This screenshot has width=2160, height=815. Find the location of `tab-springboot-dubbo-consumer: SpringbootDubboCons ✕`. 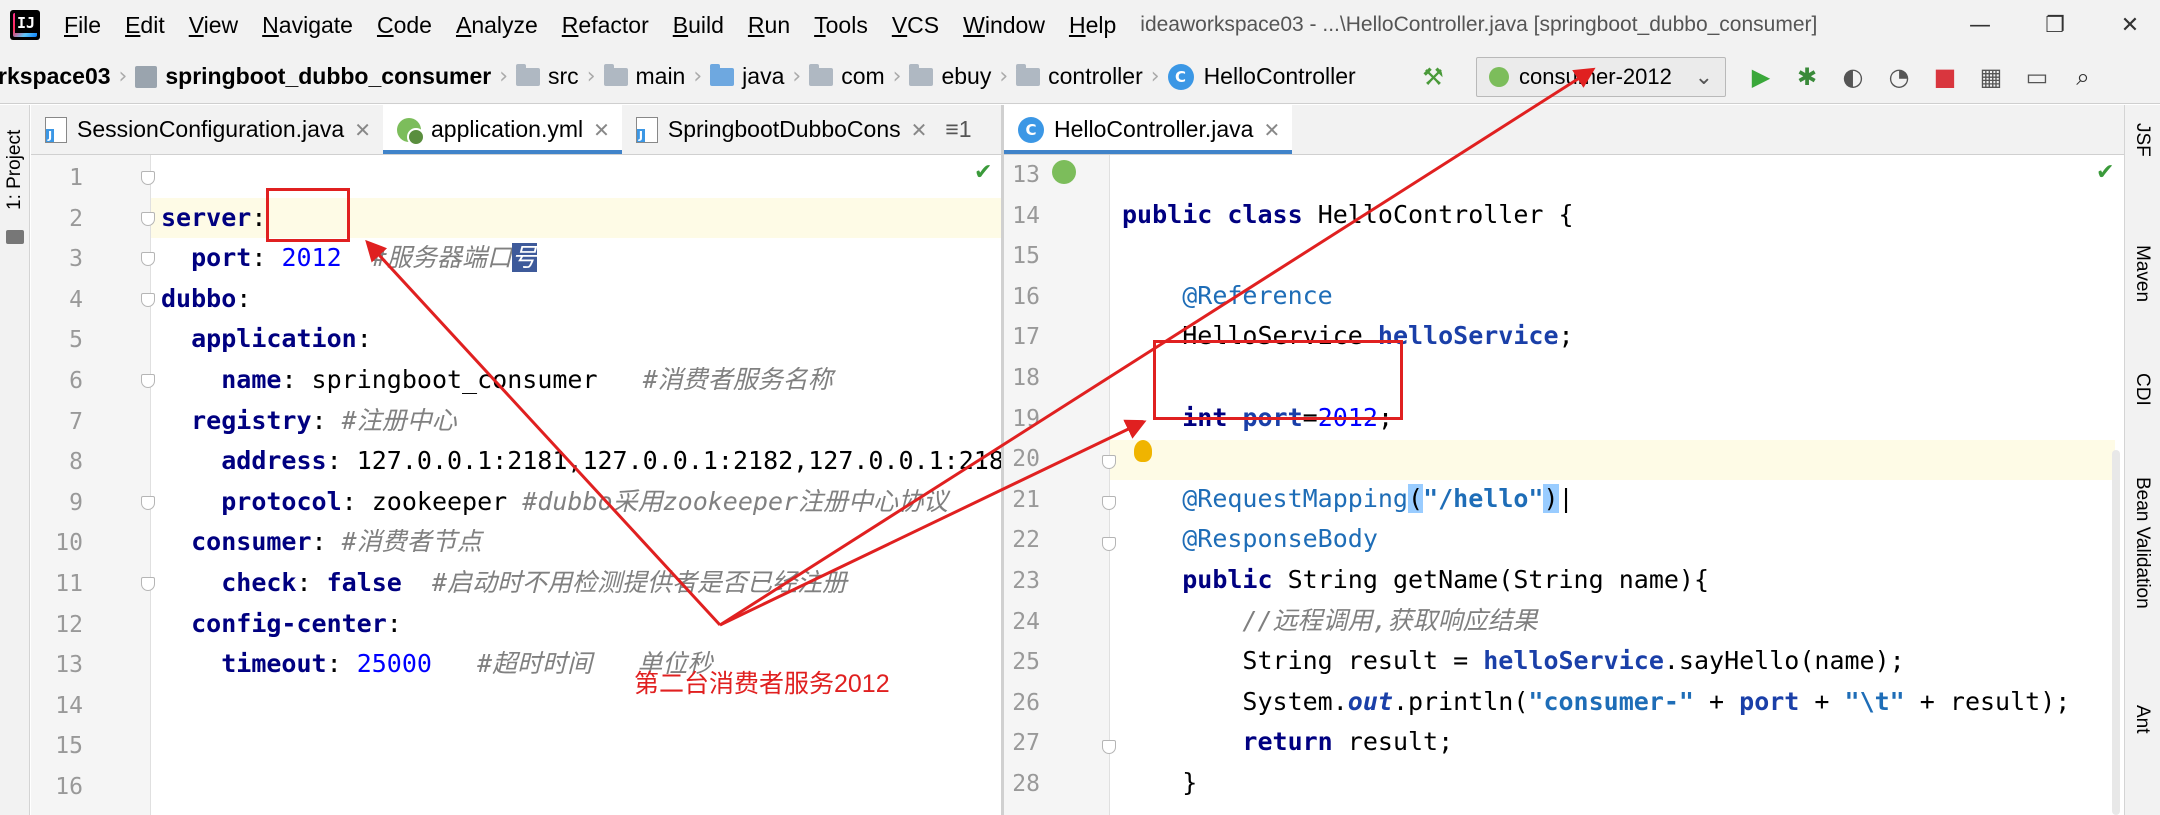

tab-springboot-dubbo-consumer: SpringbootDubboCons ✕ is located at coordinates (780, 129).